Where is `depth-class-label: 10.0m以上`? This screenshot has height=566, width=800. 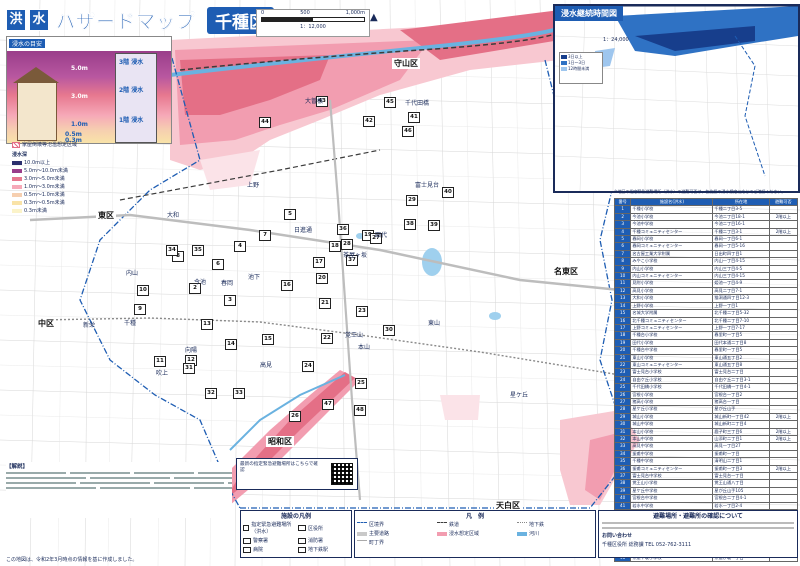
depth-class-label: 10.0m以上 is located at coordinates (37, 163).